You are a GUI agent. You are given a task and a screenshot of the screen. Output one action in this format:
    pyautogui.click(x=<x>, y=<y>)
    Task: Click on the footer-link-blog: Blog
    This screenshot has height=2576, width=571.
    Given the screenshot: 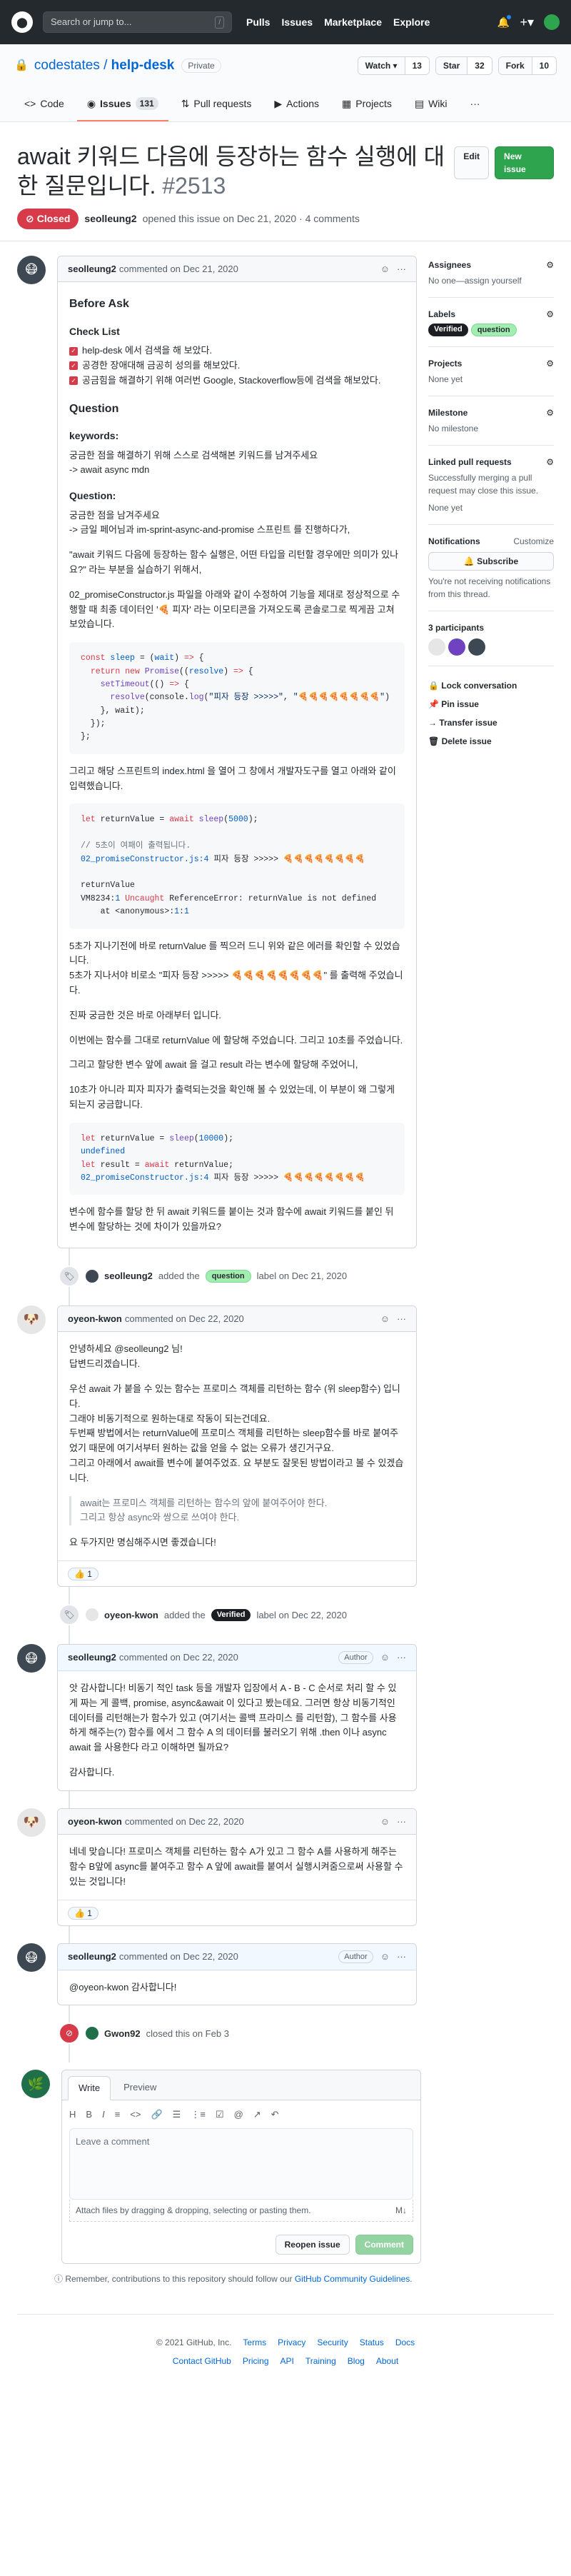 What is the action you would take?
    pyautogui.click(x=356, y=2361)
    